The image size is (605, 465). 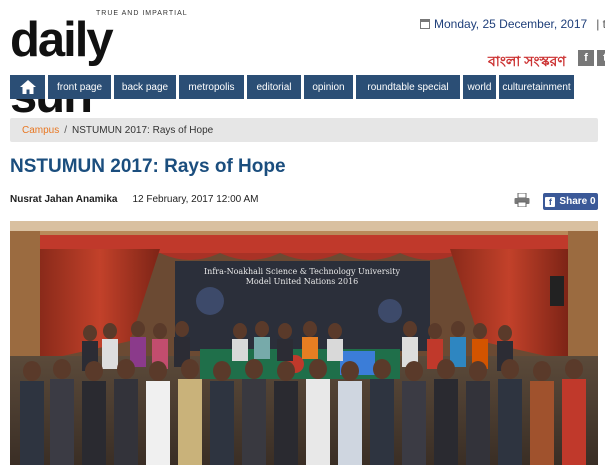 I want to click on date-text: Monday, 25 December, 2017, so click(x=511, y=24).